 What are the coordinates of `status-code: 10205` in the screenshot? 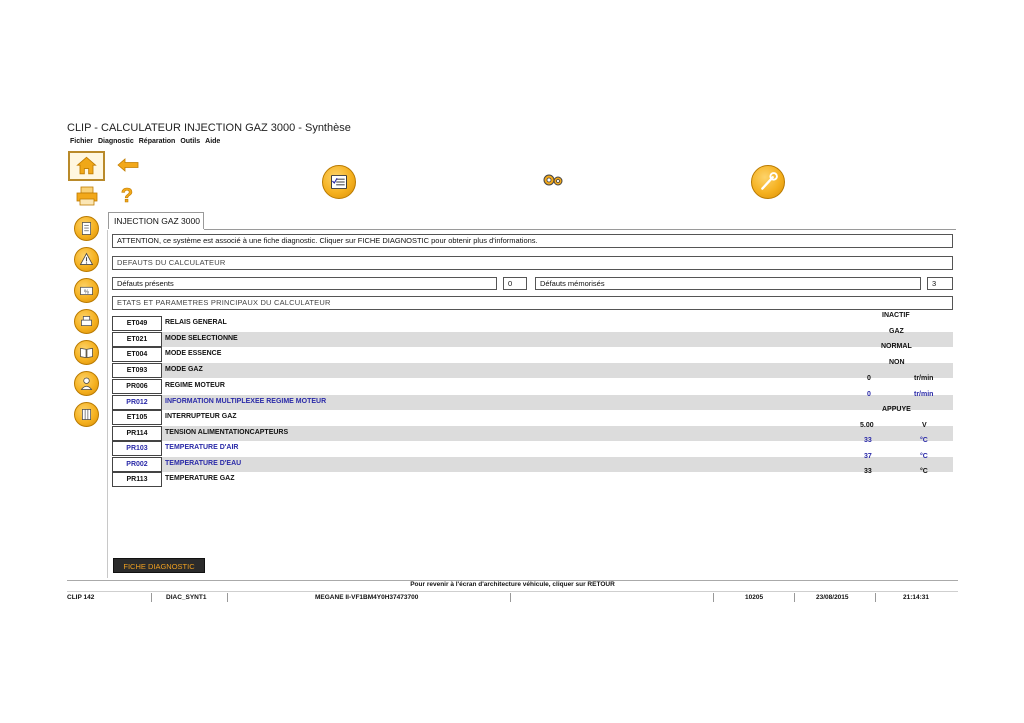 It's located at (754, 597).